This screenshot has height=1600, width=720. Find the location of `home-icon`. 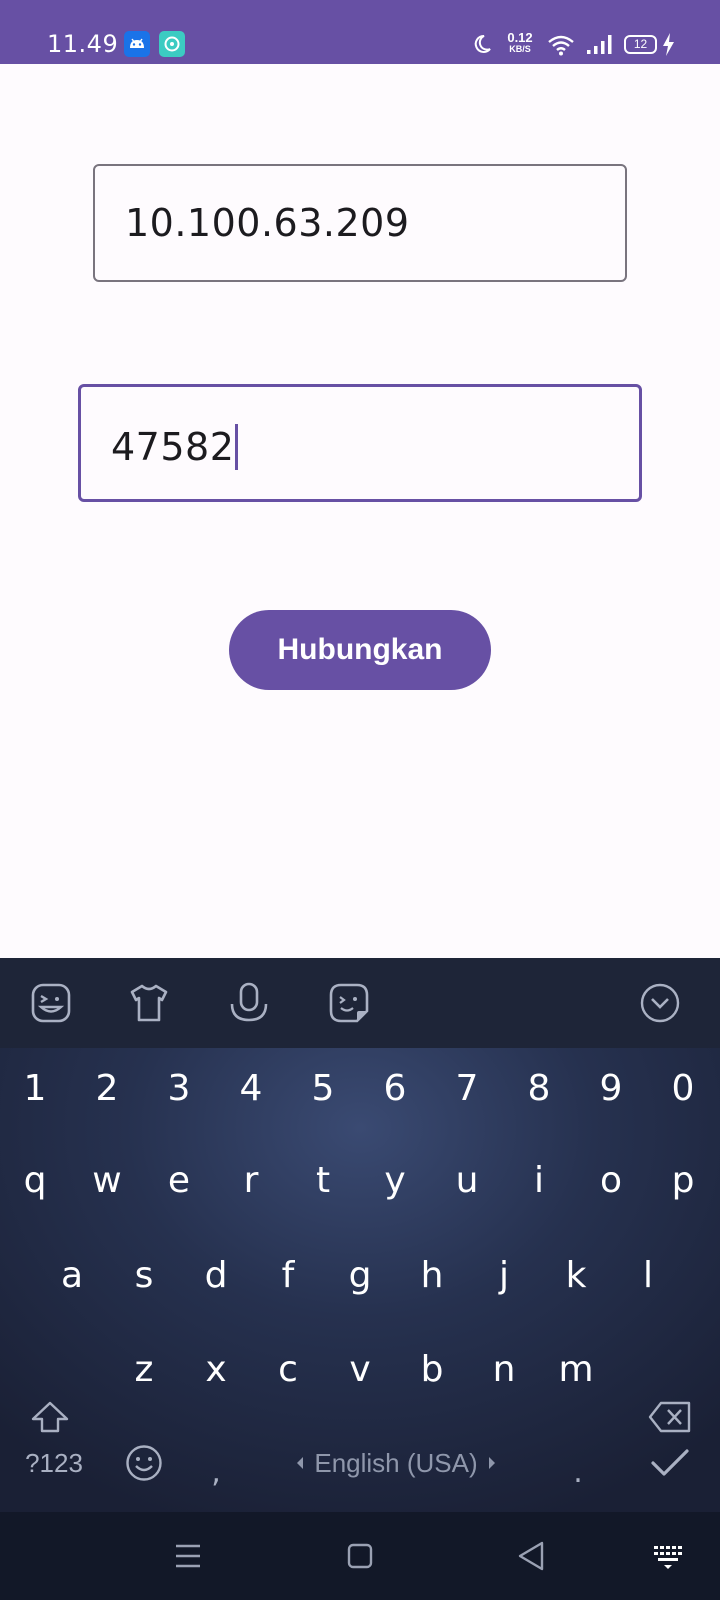

home-icon is located at coordinates (360, 1556).